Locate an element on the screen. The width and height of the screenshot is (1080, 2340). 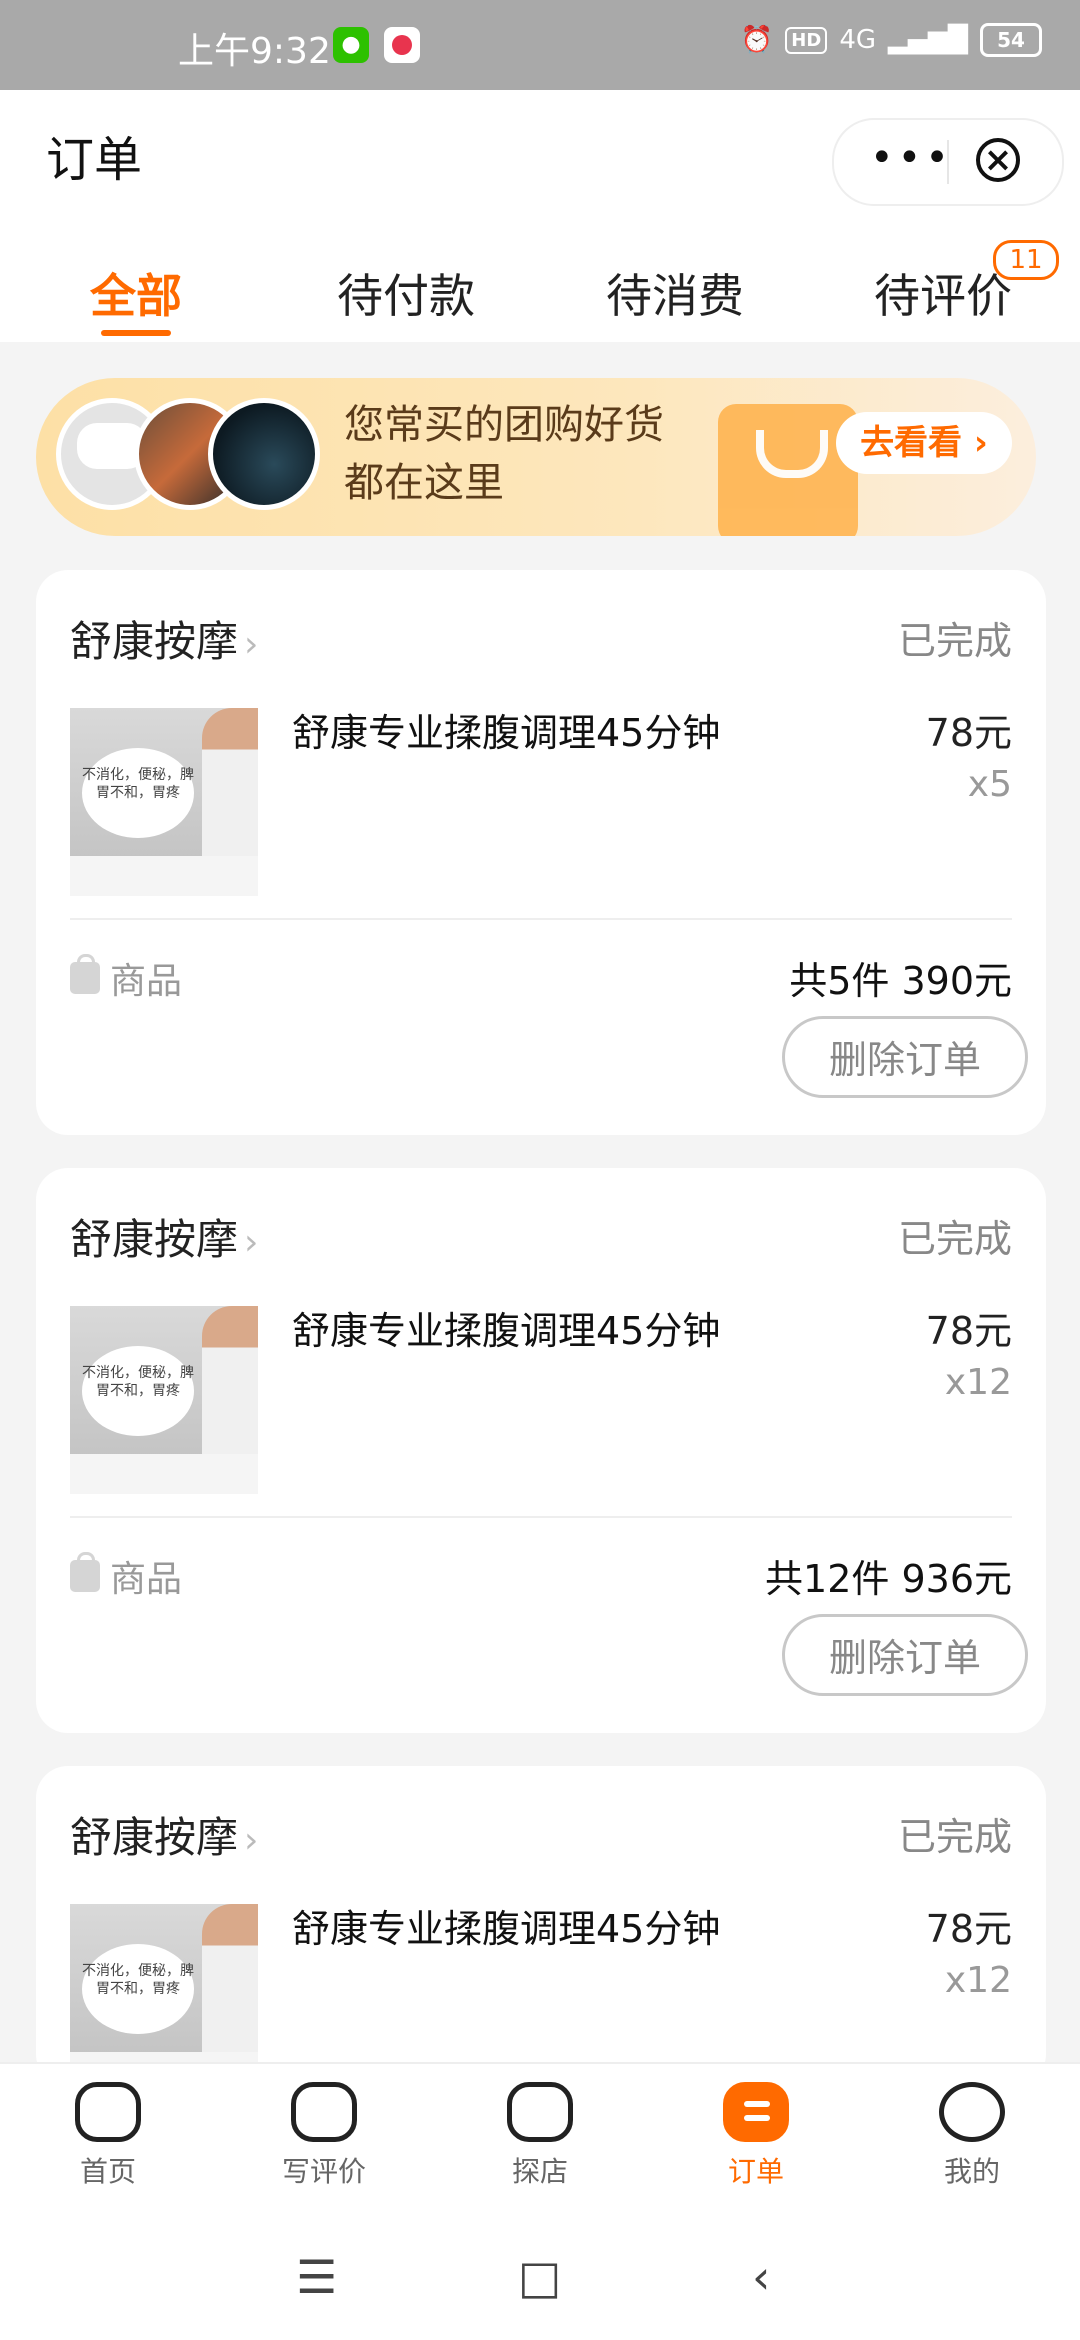
nav-orders: 订单 is located at coordinates (756, 2136).